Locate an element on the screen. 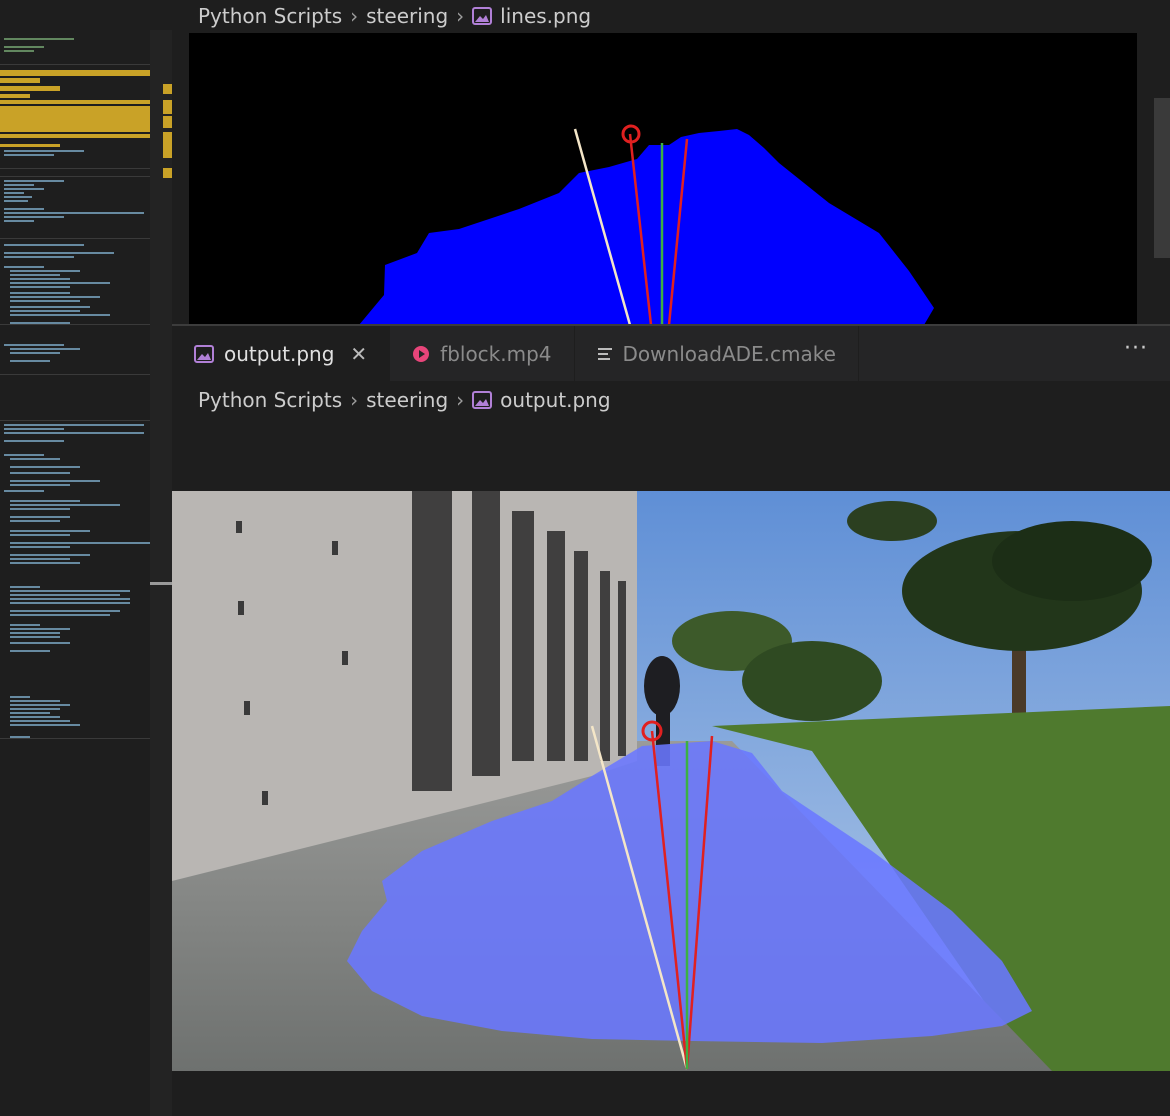  tab-label: output.png is located at coordinates (279, 353).